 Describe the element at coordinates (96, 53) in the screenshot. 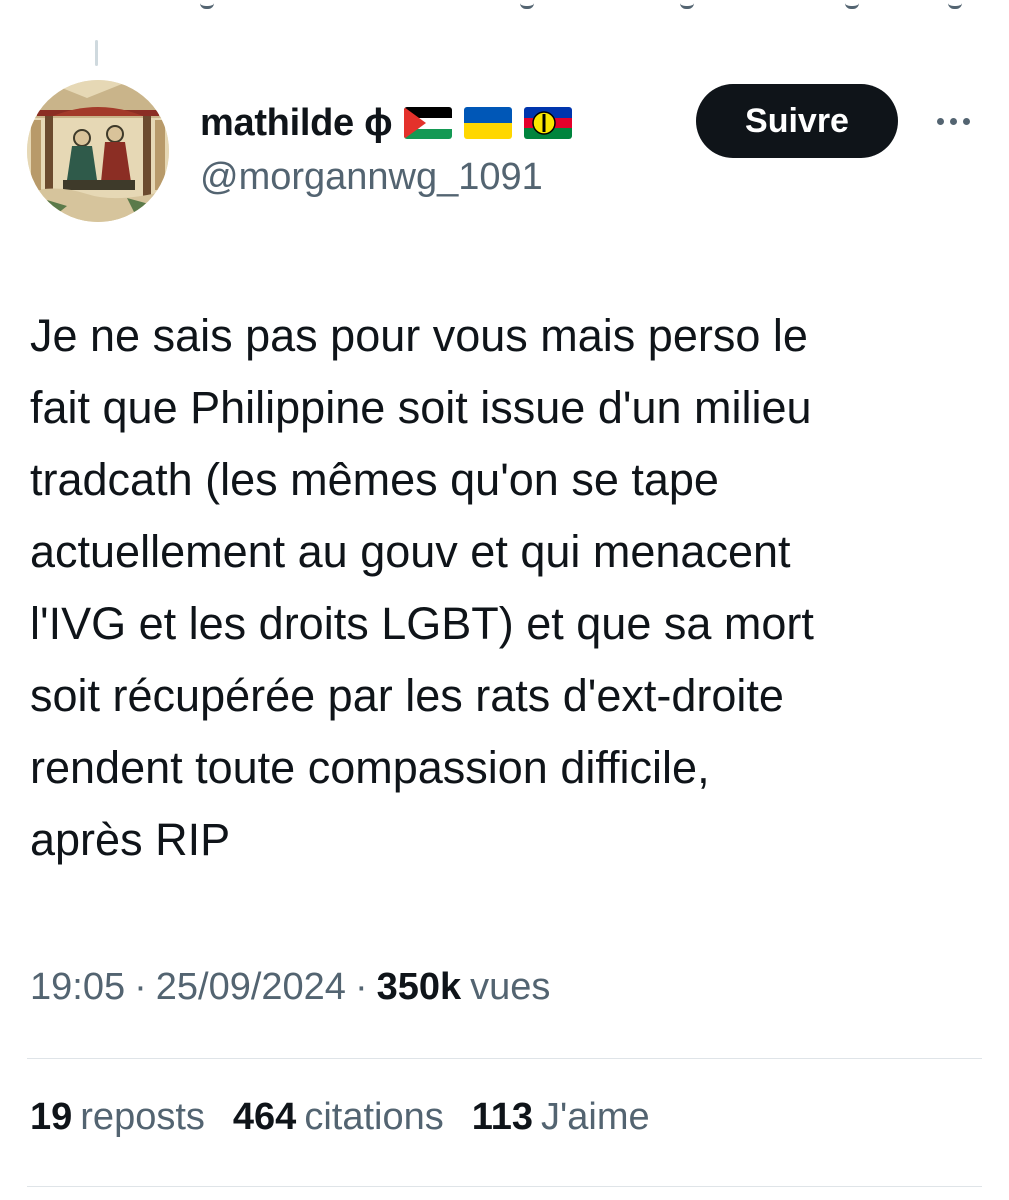

I see `thread-connector-line` at that location.